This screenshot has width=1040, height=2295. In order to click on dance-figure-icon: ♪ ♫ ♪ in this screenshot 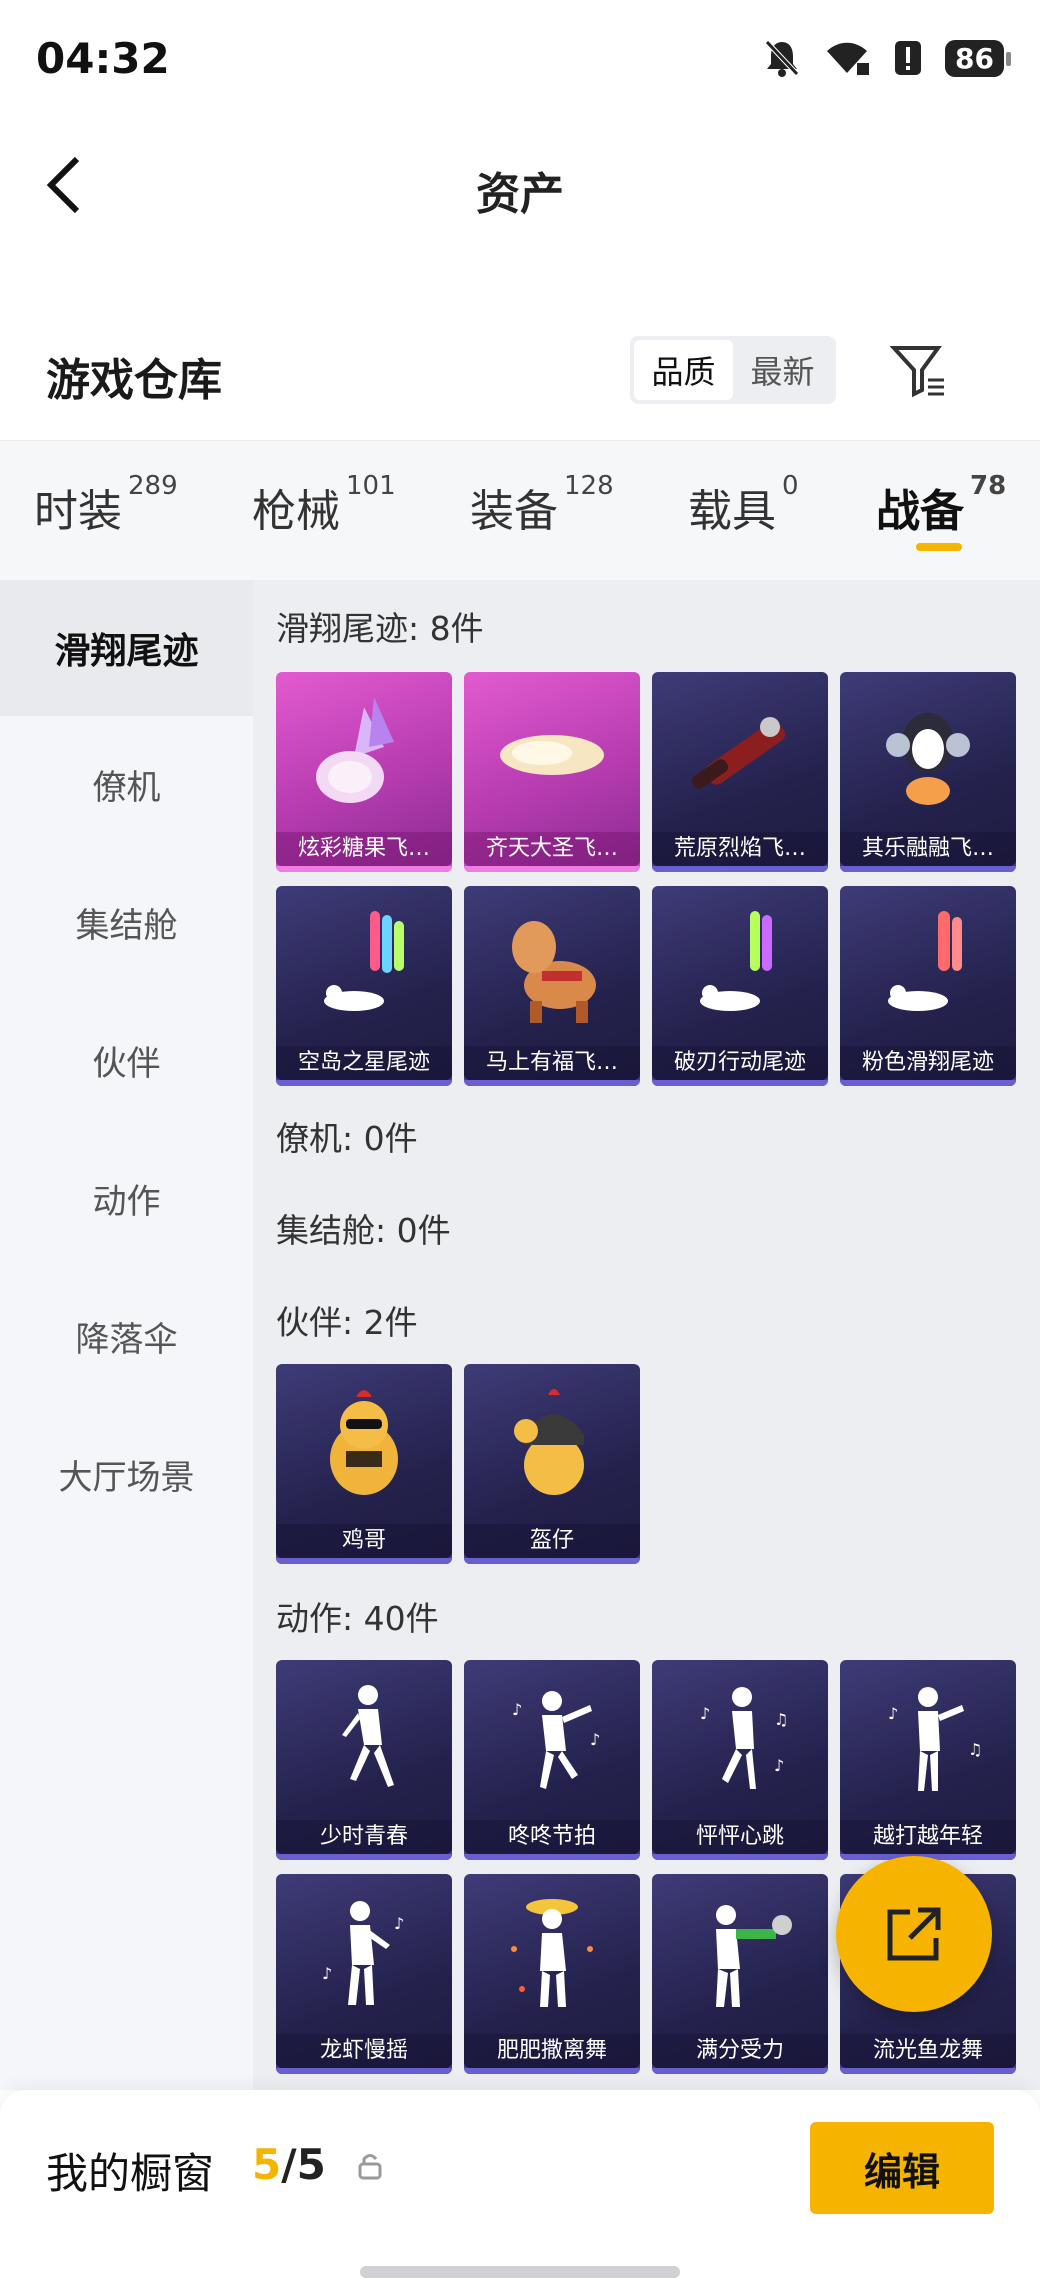, I will do `click(740, 1740)`.